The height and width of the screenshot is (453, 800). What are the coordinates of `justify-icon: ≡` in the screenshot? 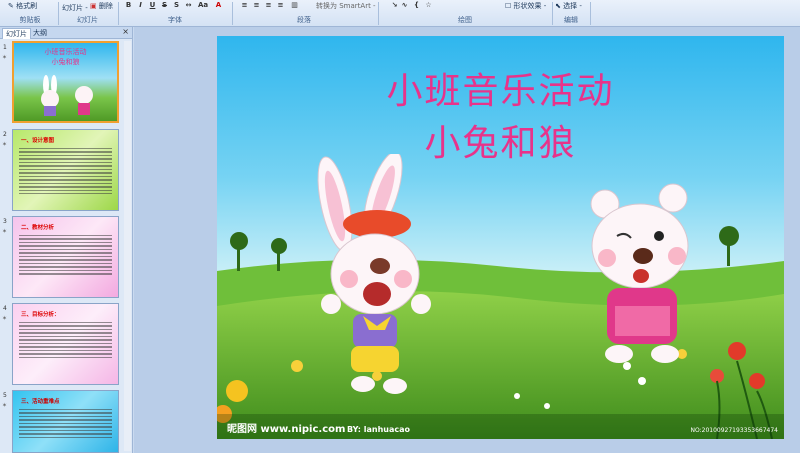 It's located at (280, 5).